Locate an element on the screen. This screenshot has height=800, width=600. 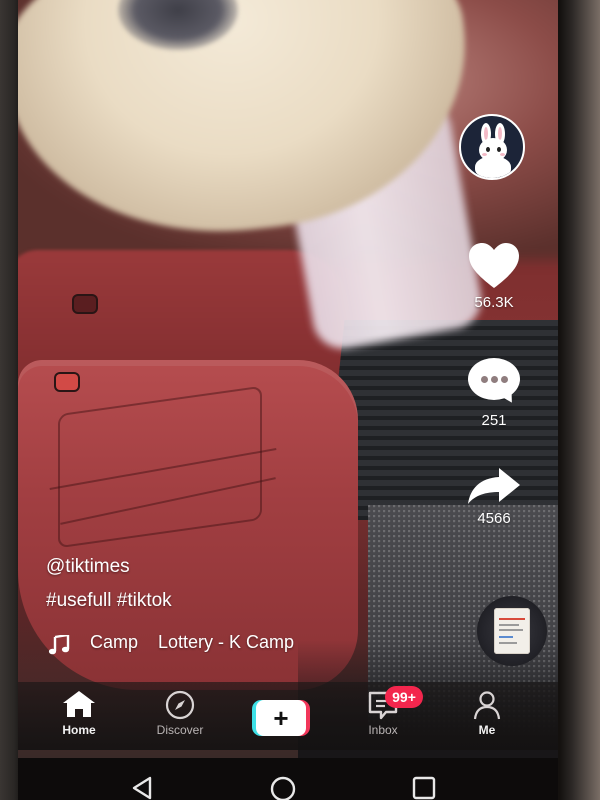
plus-icon: + is located at coordinates (281, 718).